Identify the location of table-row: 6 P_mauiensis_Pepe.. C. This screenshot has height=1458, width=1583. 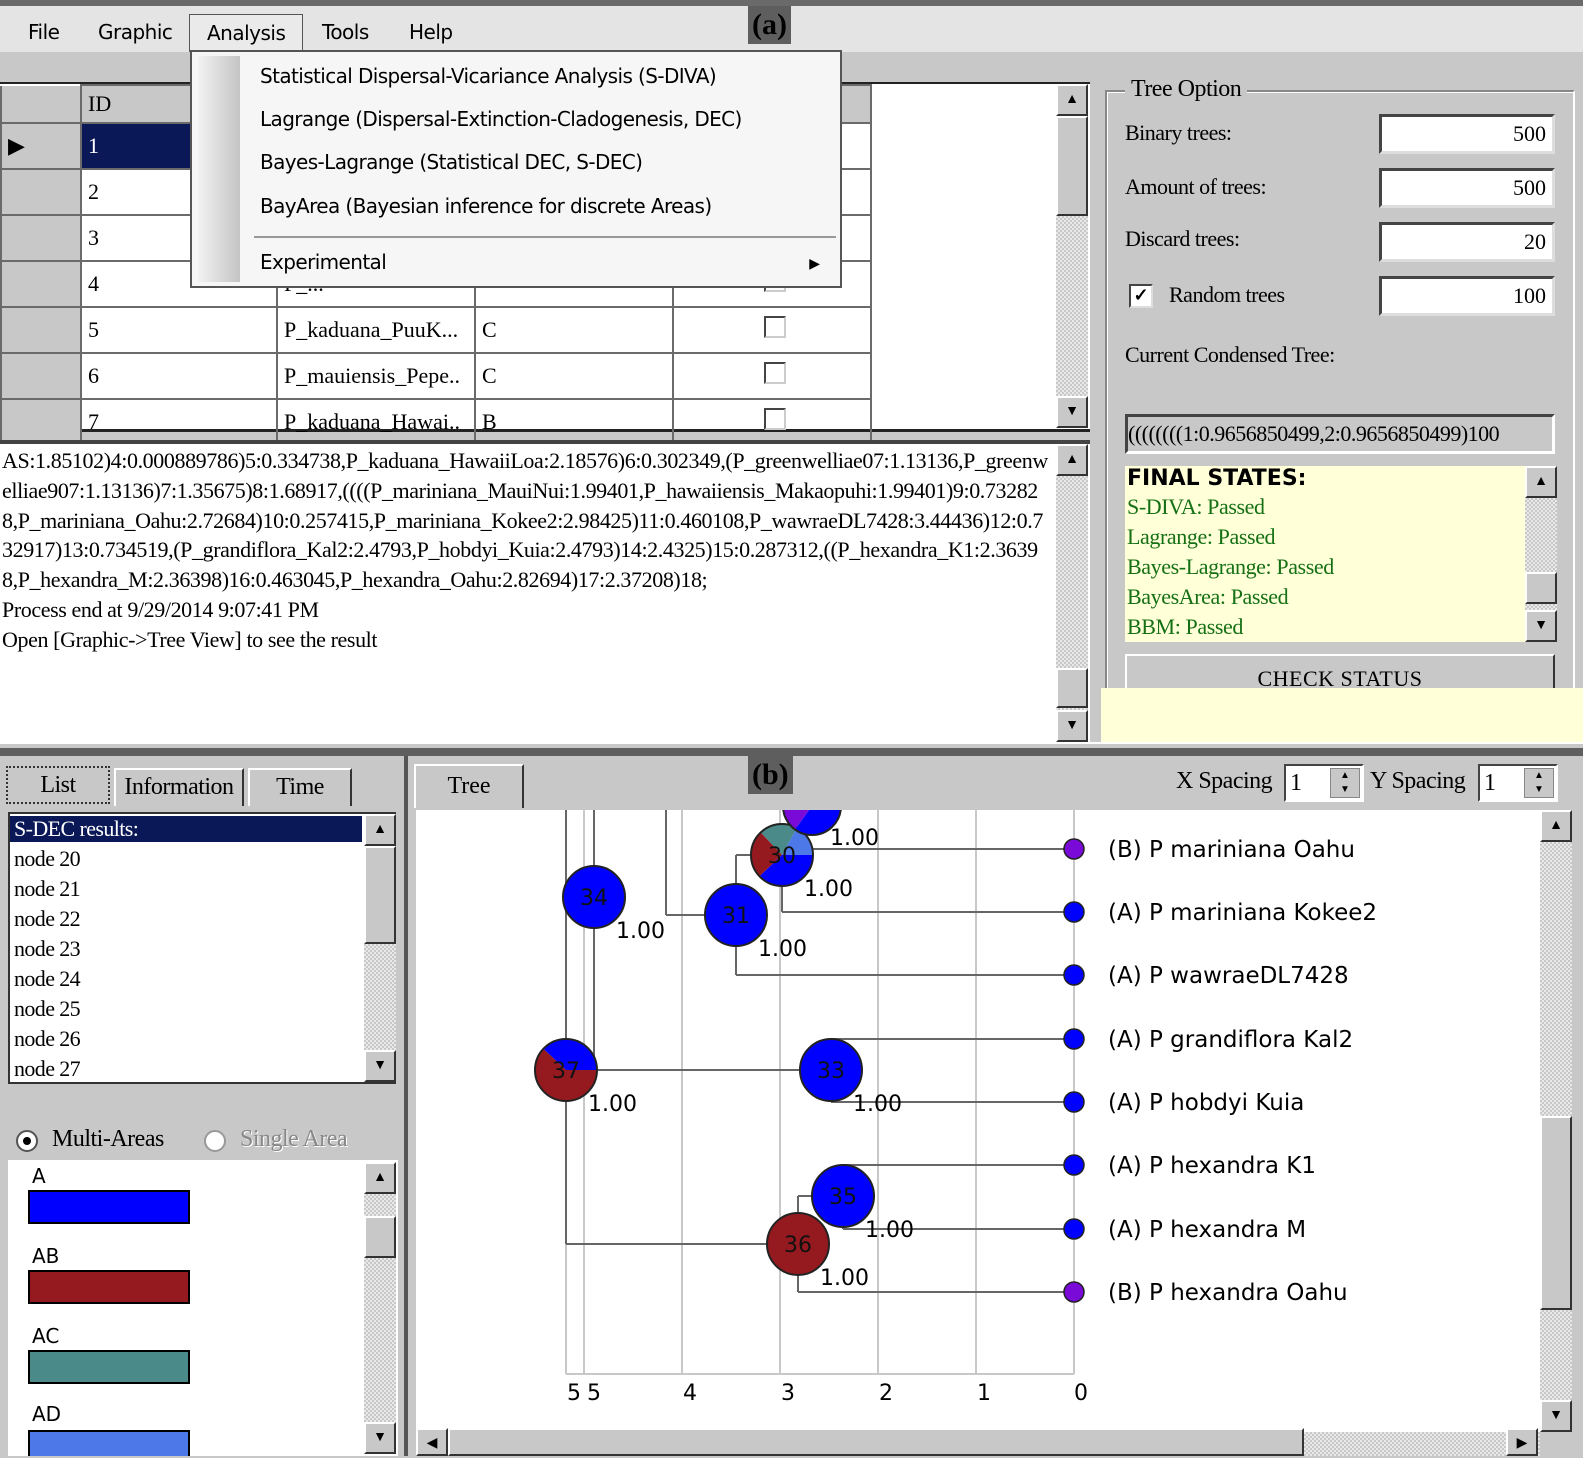
(436, 376).